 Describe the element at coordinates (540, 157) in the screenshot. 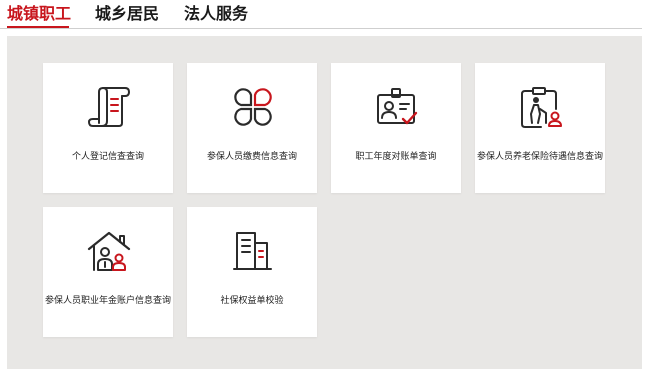

I see `service-label: 参保人员养老保险待遇信息查询` at that location.